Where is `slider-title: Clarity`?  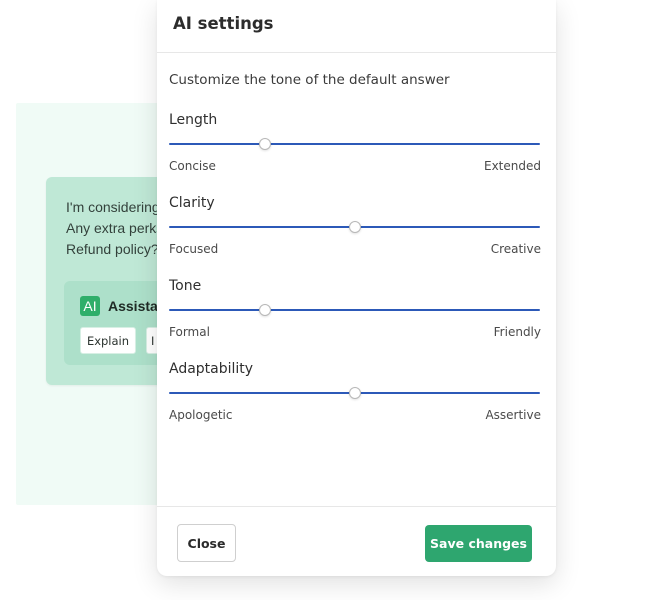 slider-title: Clarity is located at coordinates (192, 203).